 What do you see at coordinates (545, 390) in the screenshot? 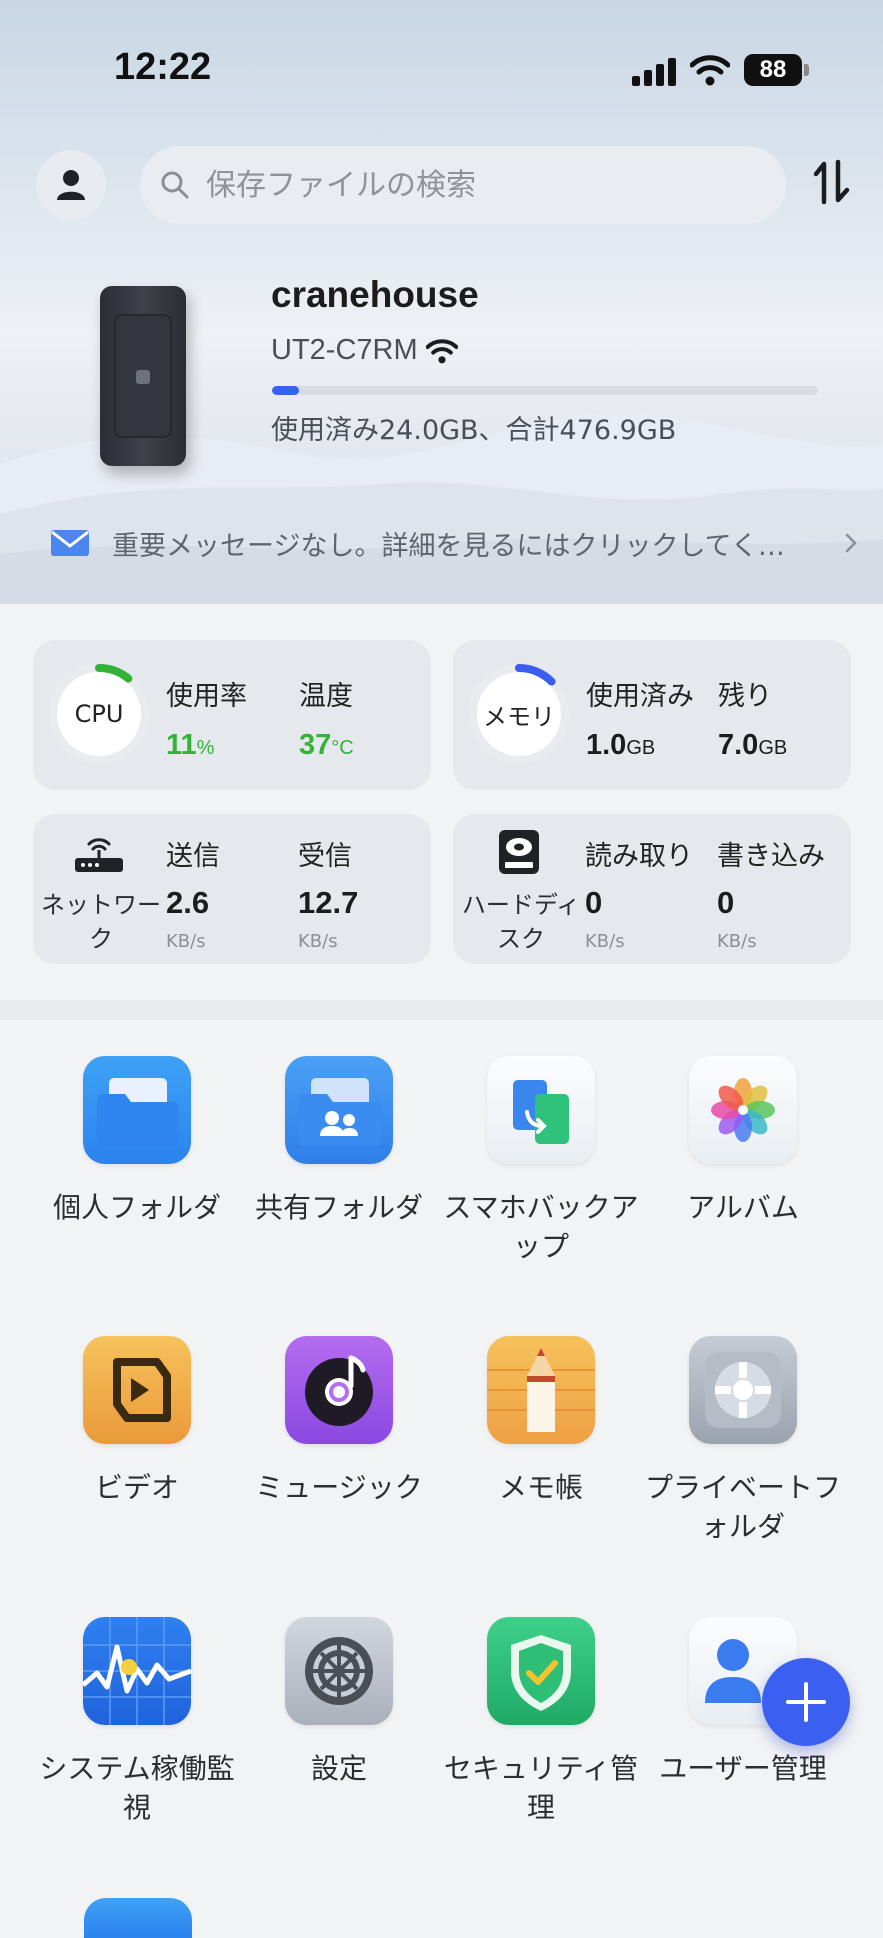
I see `storage-progress-bar` at bounding box center [545, 390].